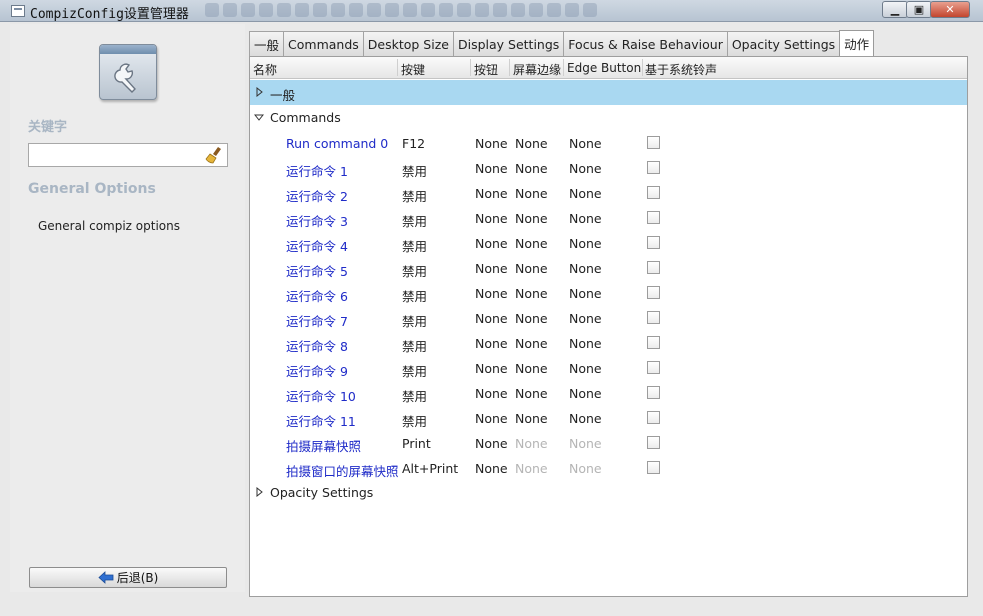 This screenshot has height=616, width=983. What do you see at coordinates (267, 43) in the screenshot?
I see `tab-general: 一般` at bounding box center [267, 43].